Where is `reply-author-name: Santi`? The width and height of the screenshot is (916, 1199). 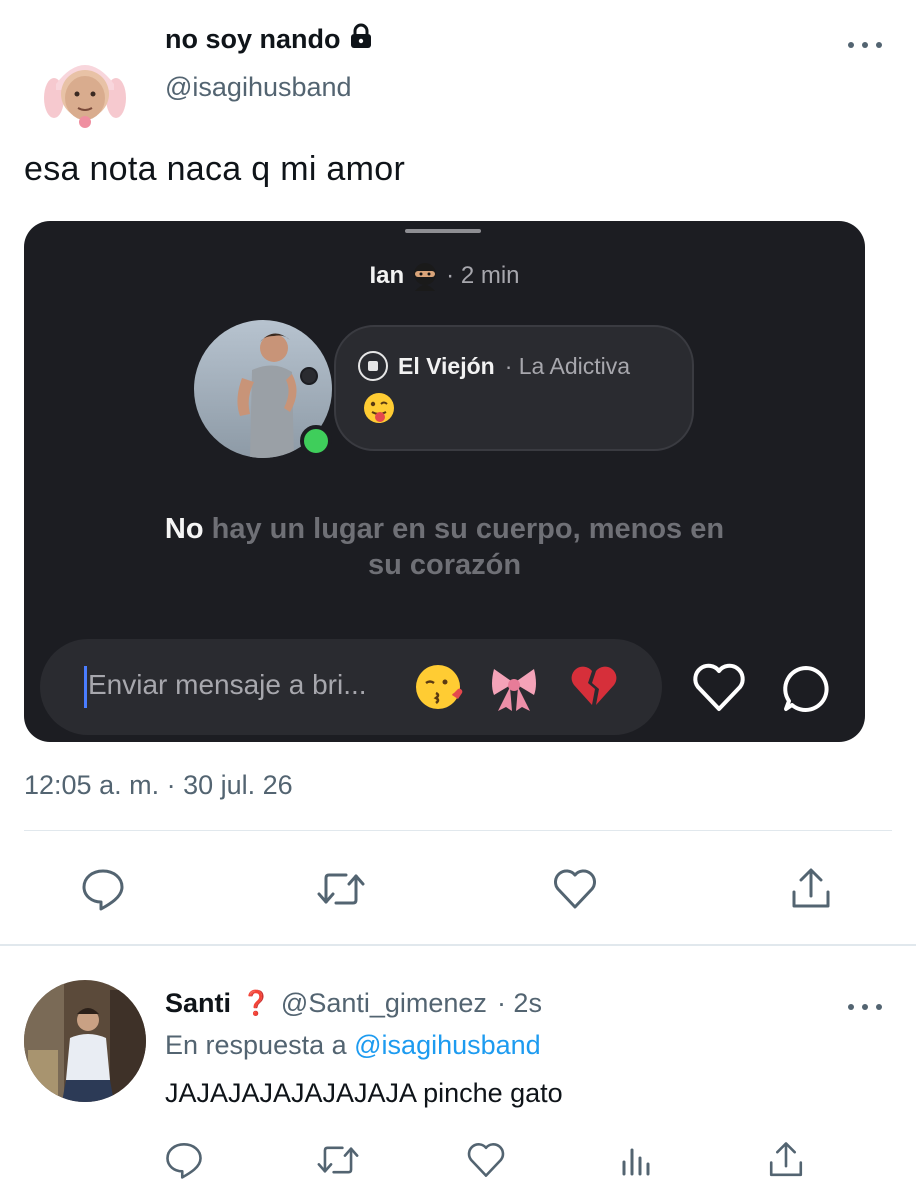
reply-author-name: Santi is located at coordinates (198, 1003).